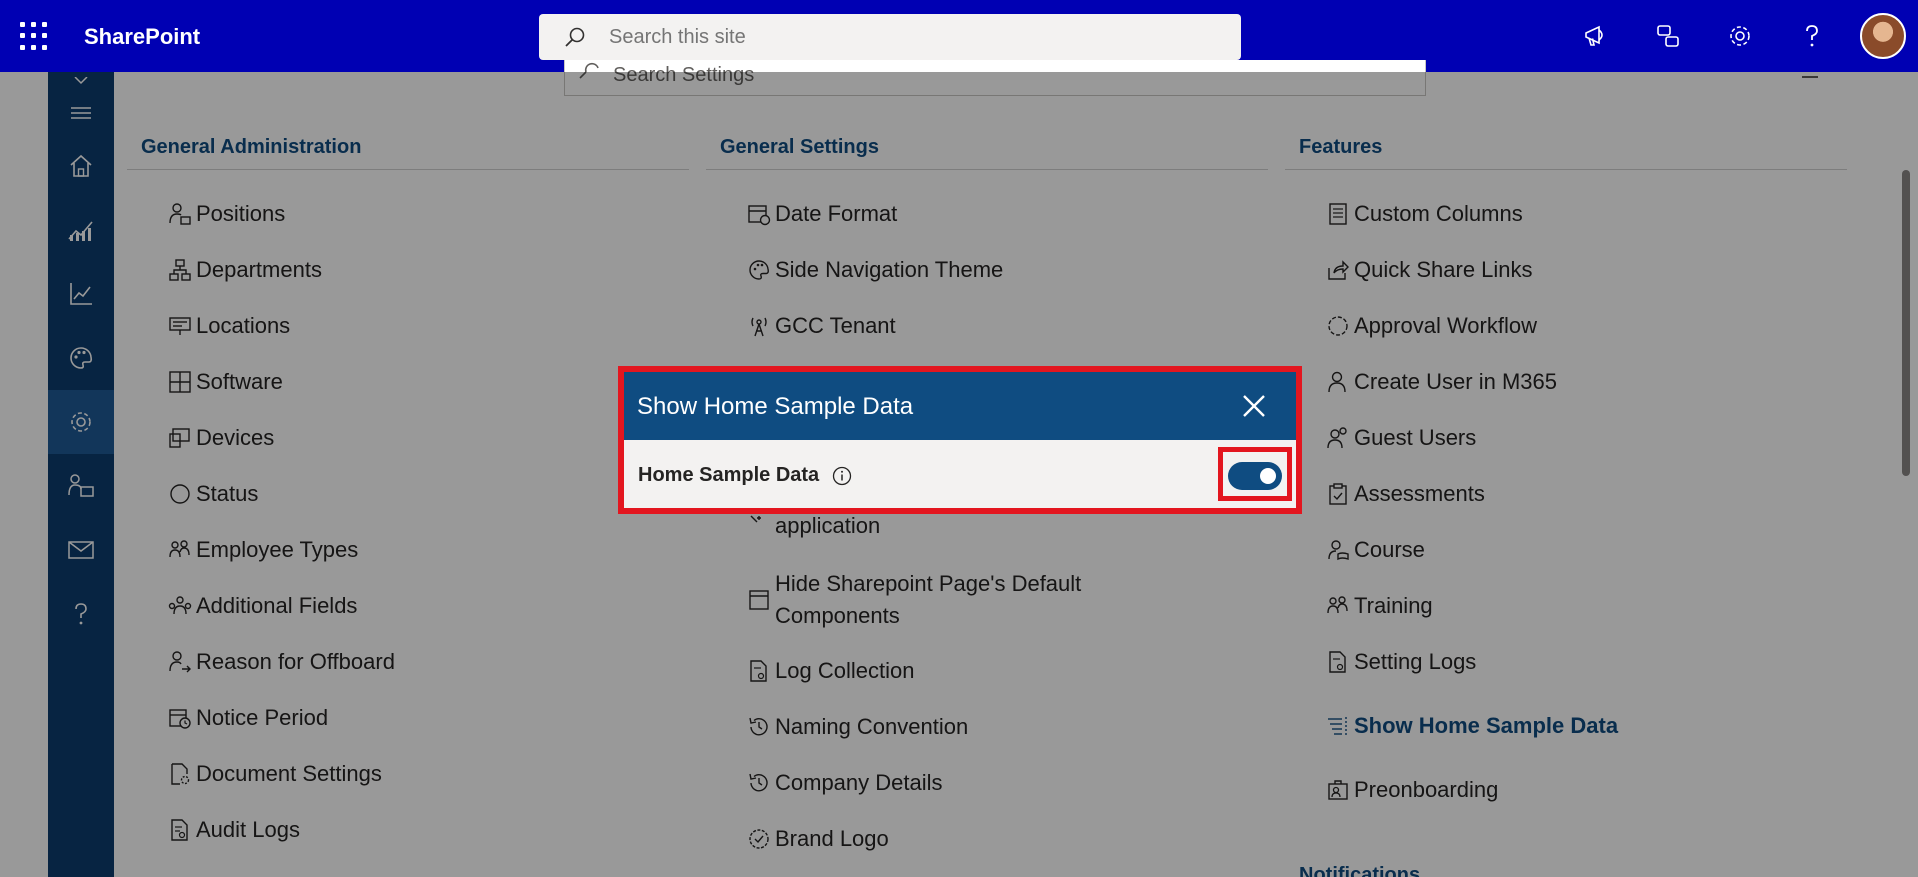  I want to click on show-home-sample-data-dialog: Show Home Sample Data Home Sample Data, so click(960, 440).